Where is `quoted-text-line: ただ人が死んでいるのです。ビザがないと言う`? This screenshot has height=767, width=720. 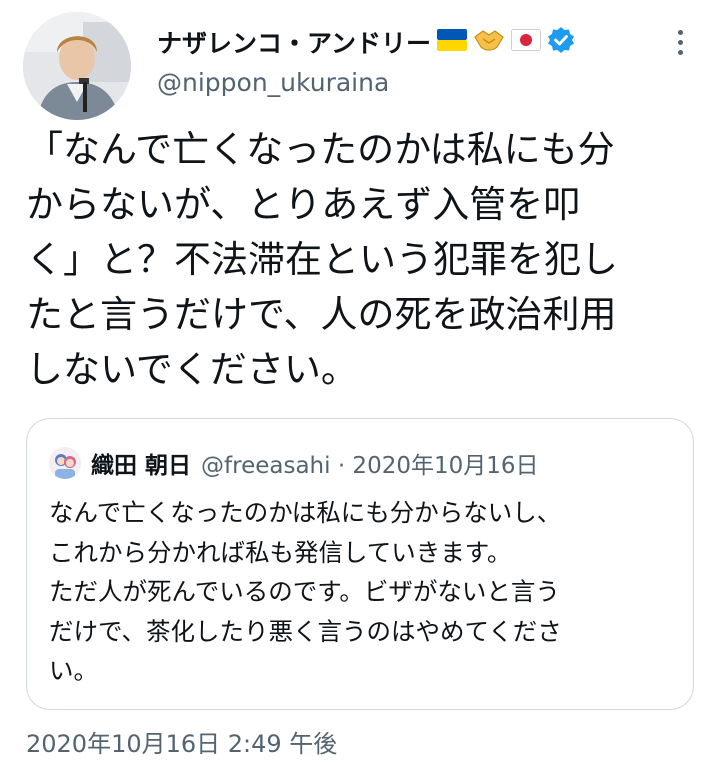
quoted-text-line: ただ人が死んでいるのです。ビザがないと言う is located at coordinates (304, 591).